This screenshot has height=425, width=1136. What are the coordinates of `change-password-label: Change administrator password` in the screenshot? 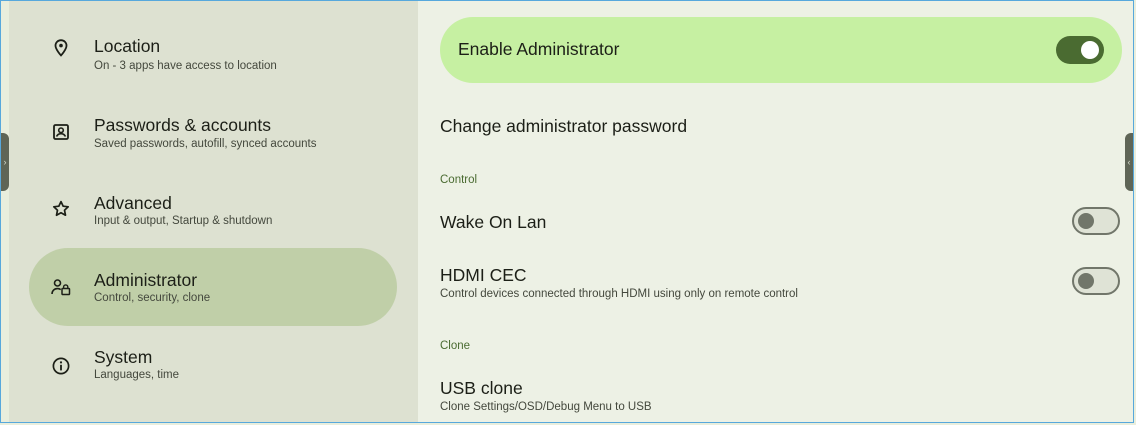 It's located at (564, 126).